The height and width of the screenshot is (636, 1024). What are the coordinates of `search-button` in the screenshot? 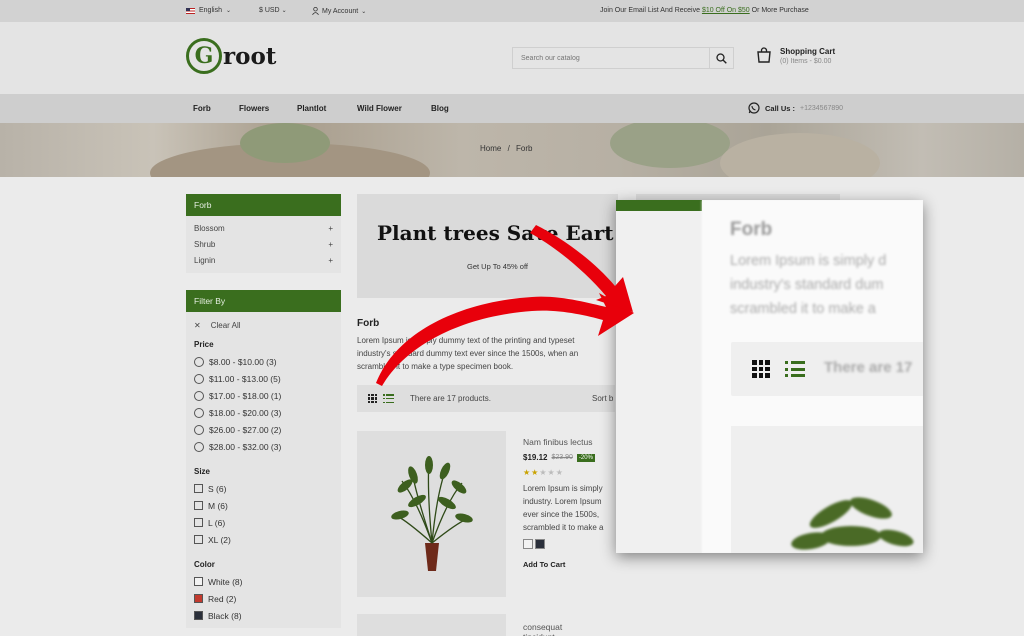 It's located at (721, 58).